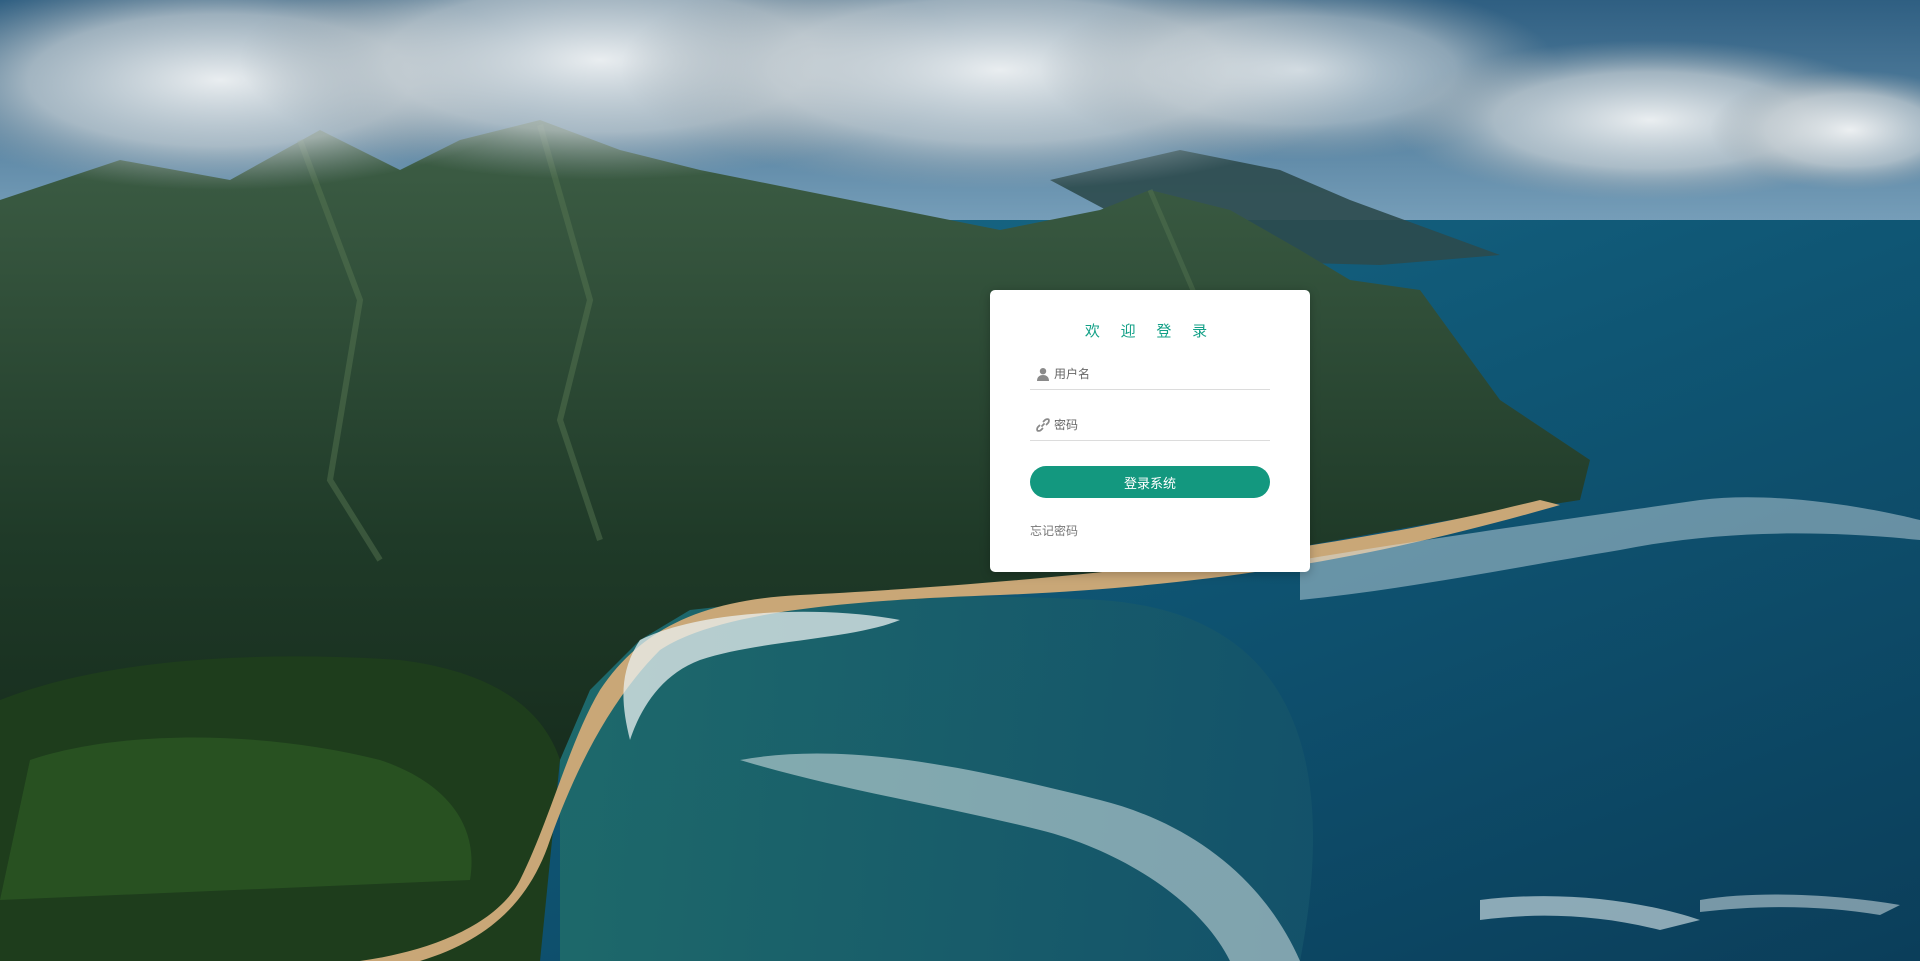 This screenshot has width=1920, height=961. What do you see at coordinates (1043, 374) in the screenshot?
I see `user-icon` at bounding box center [1043, 374].